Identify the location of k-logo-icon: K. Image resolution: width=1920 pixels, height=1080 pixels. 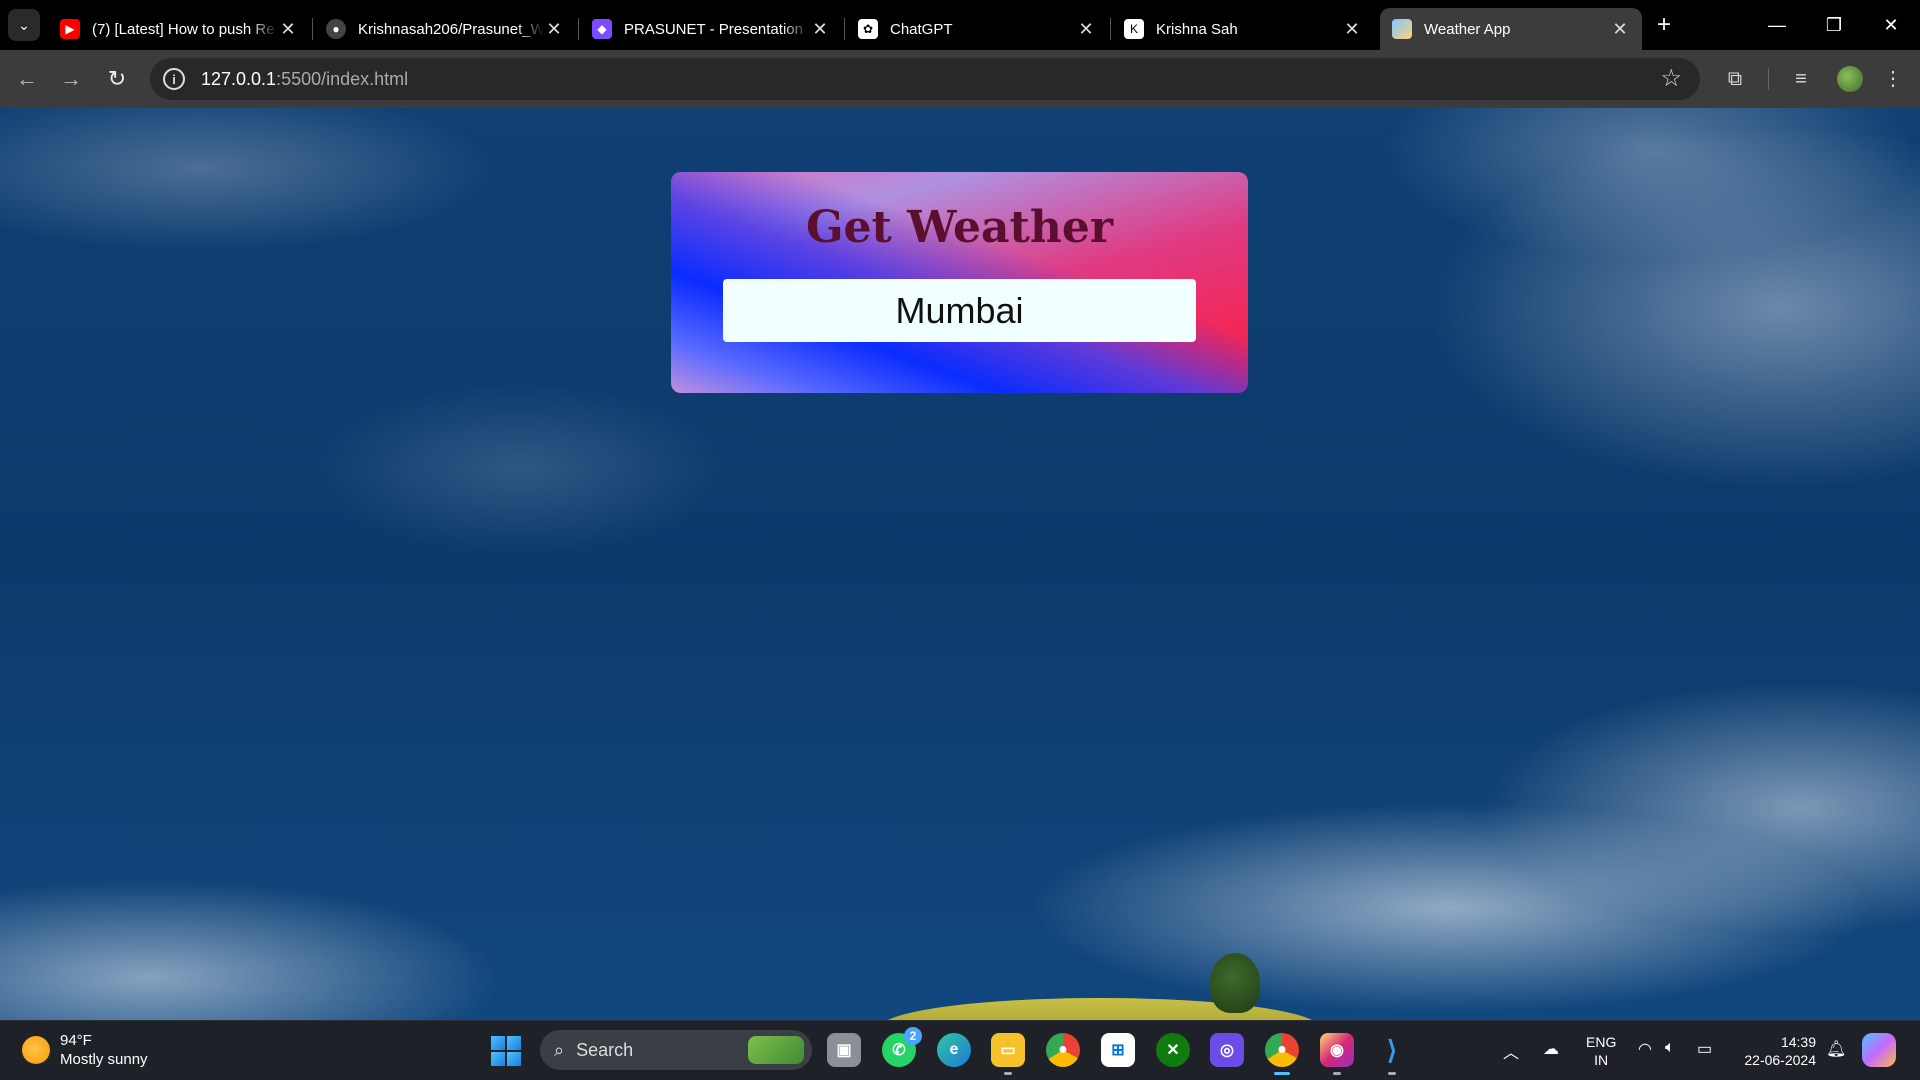
(1134, 29).